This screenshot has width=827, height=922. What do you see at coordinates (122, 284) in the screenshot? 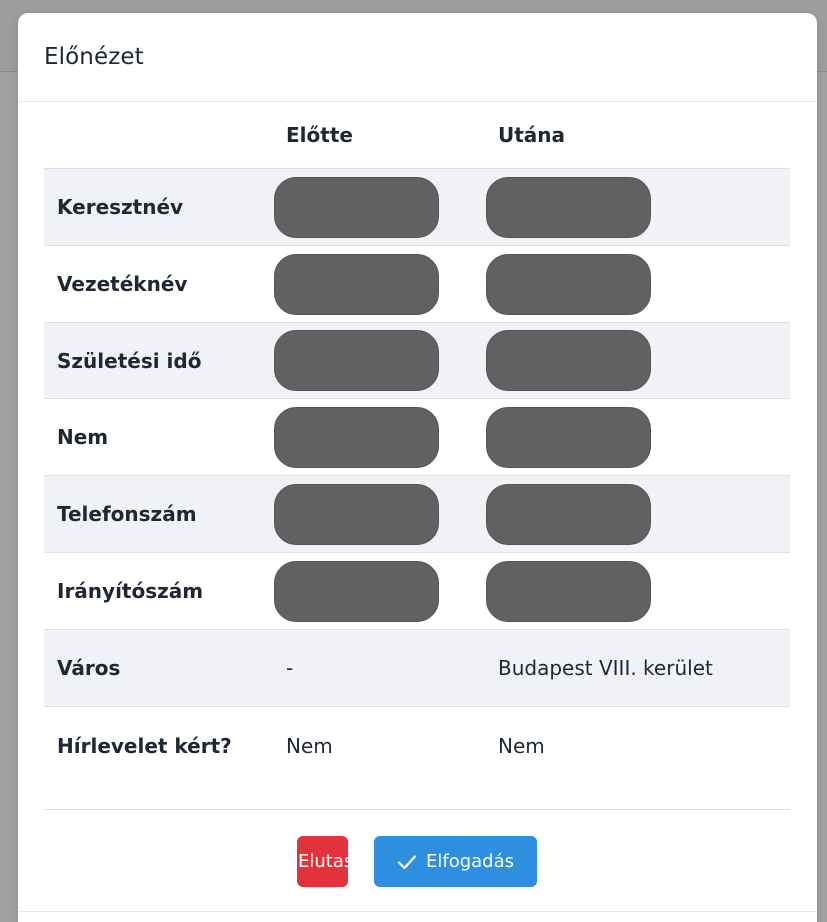
I see `row-label: Vezetéknév` at bounding box center [122, 284].